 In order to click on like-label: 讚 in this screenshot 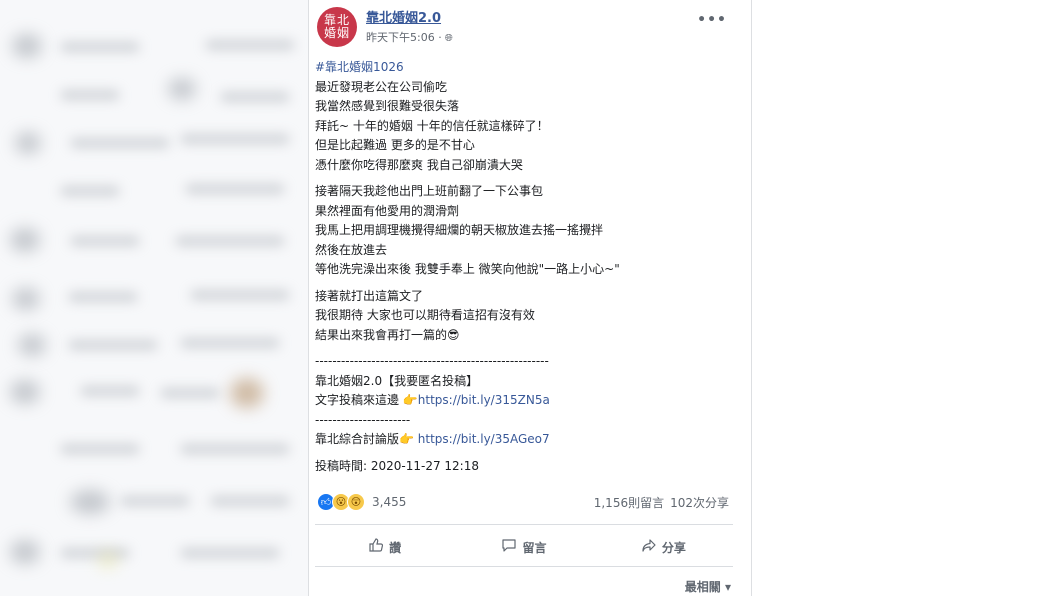, I will do `click(395, 547)`.